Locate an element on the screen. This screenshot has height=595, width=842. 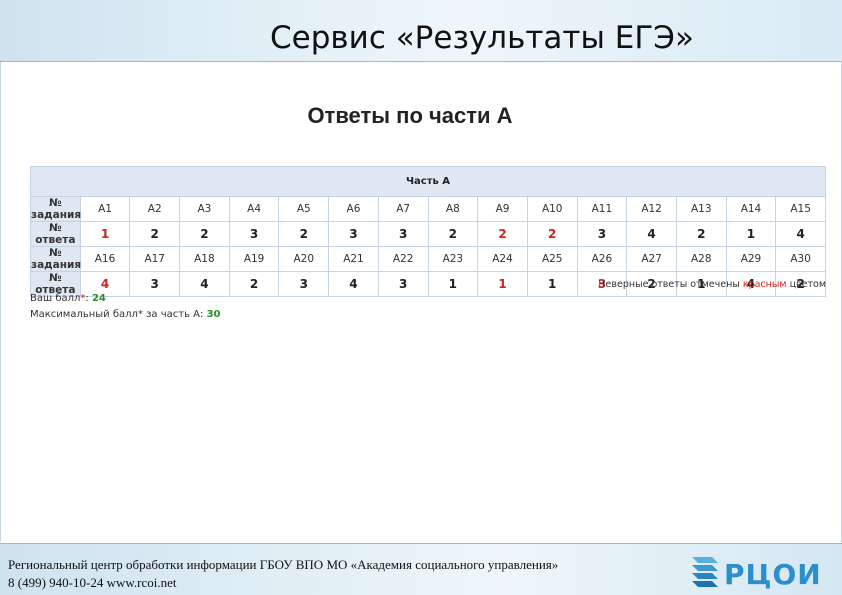
table-section-header: Часть А is located at coordinates (428, 181).